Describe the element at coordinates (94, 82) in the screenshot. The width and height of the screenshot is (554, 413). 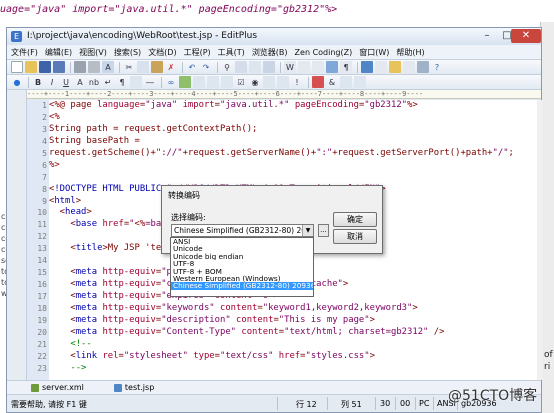
I see `nbsp-icon: nb` at that location.